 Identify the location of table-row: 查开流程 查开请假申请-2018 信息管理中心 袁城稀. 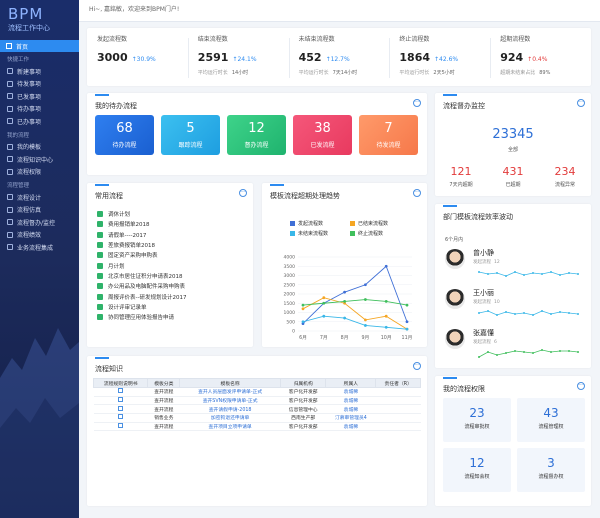
(257, 409).